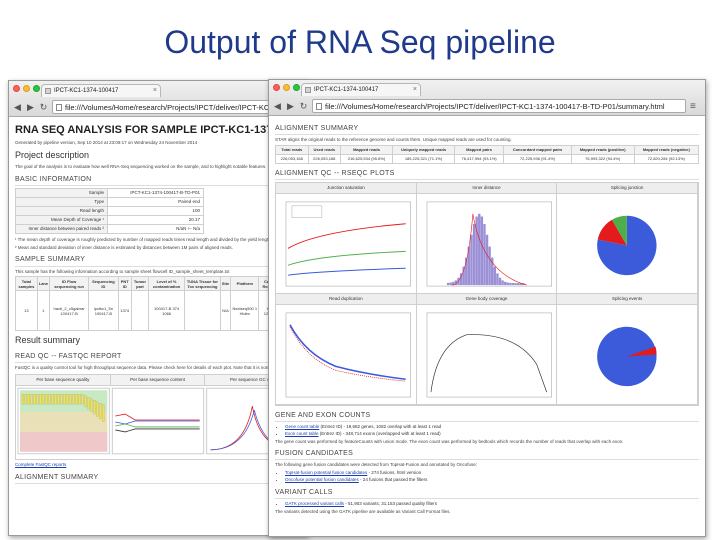  What do you see at coordinates (245, 284) in the screenshot?
I see `table-header-cell: Platform` at bounding box center [245, 284].